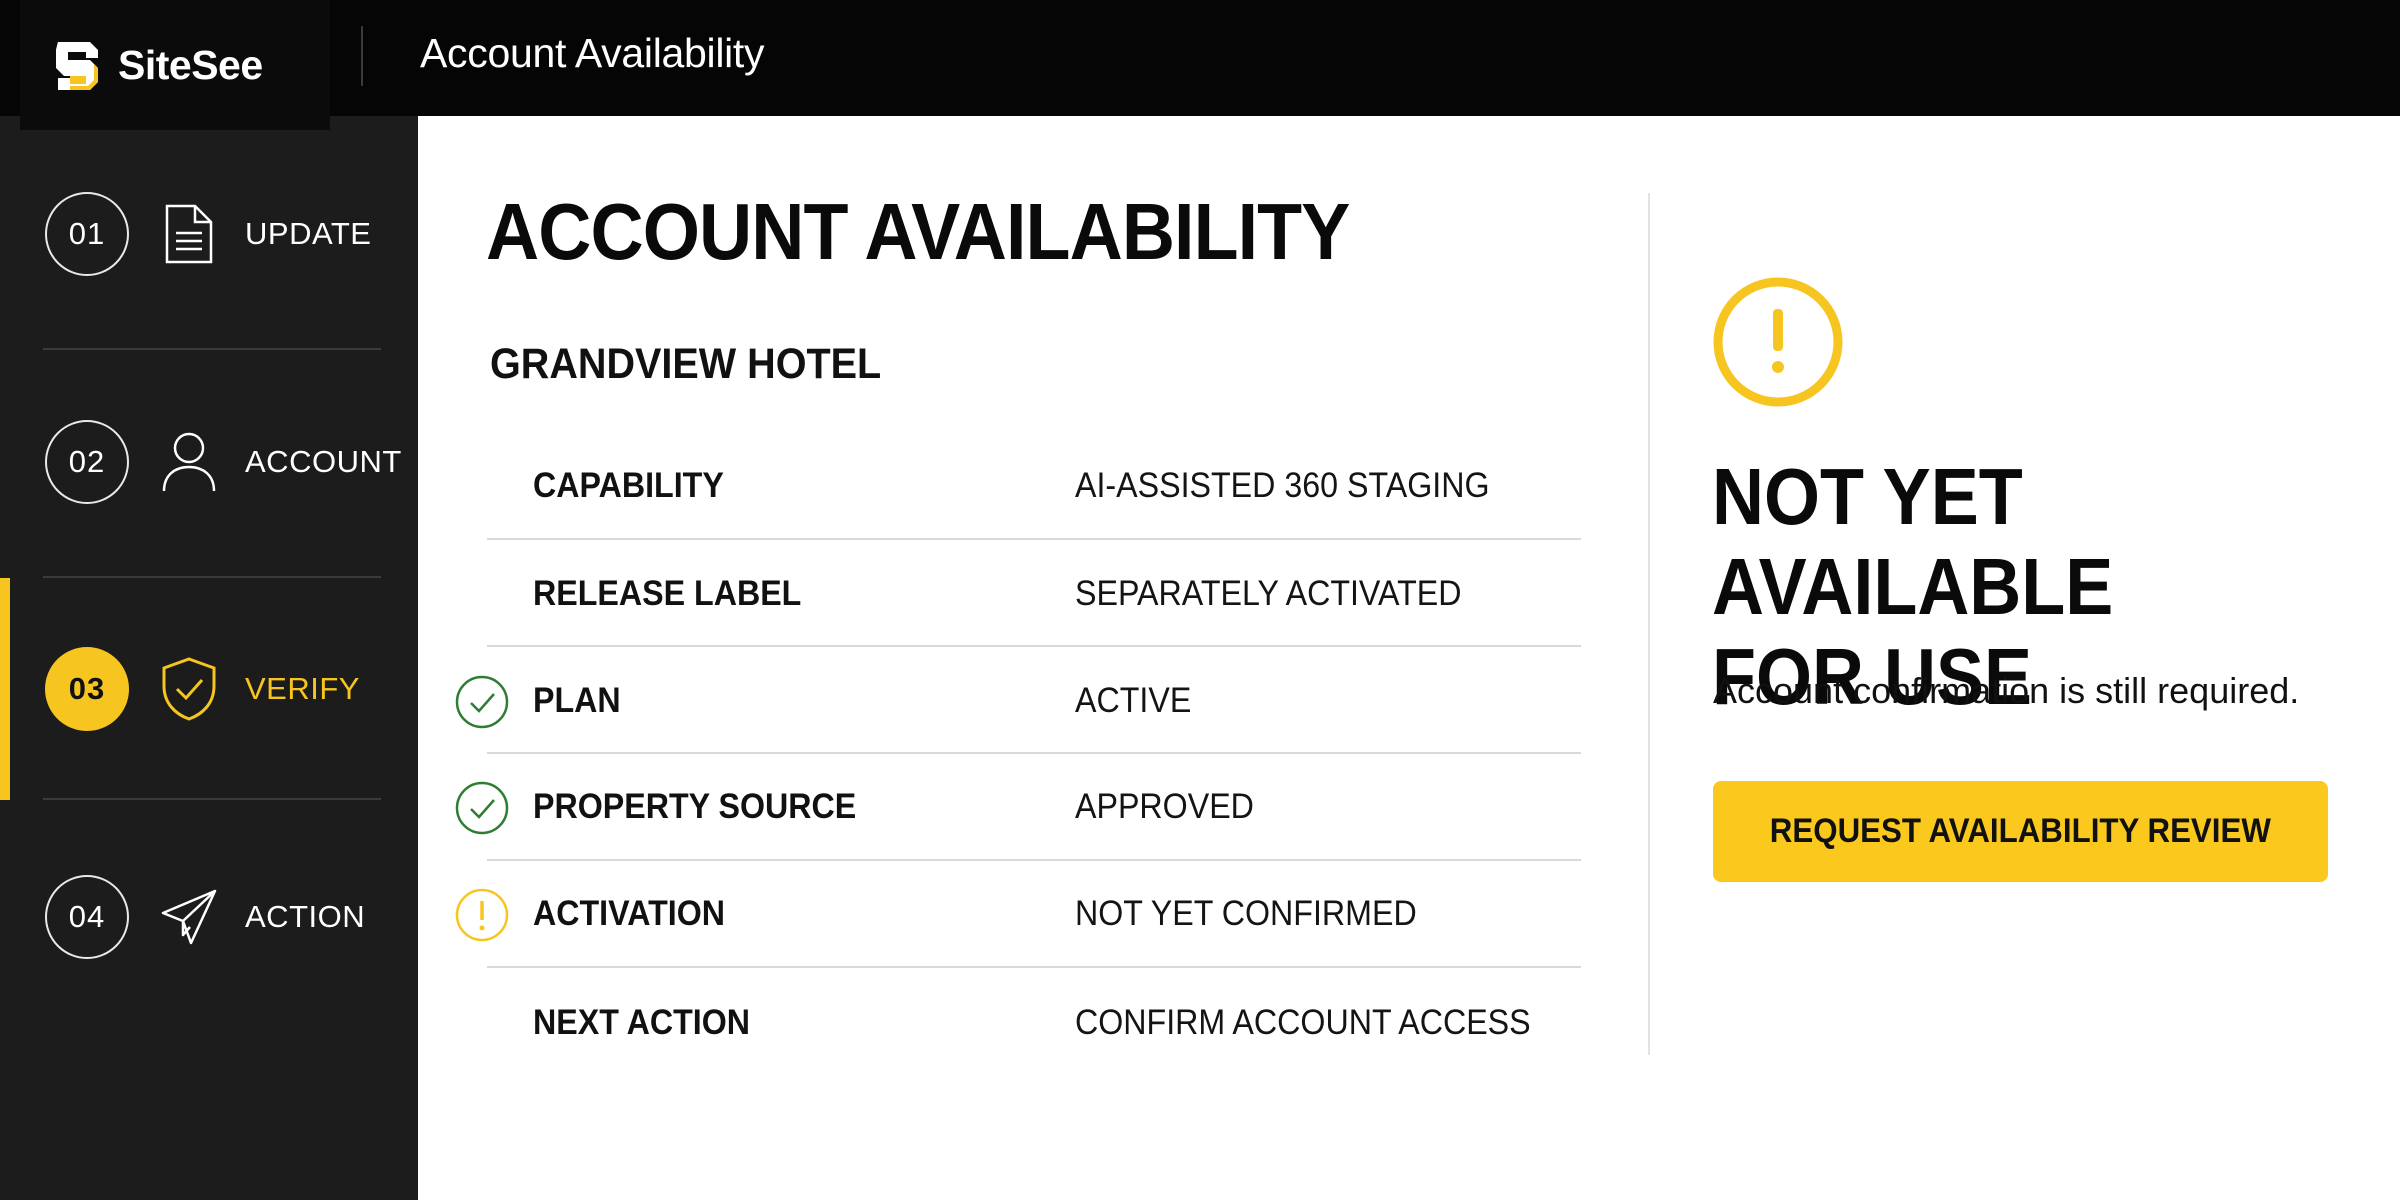 This screenshot has width=2400, height=1200. I want to click on row-label: PROPERTY SOURCE, so click(695, 806).